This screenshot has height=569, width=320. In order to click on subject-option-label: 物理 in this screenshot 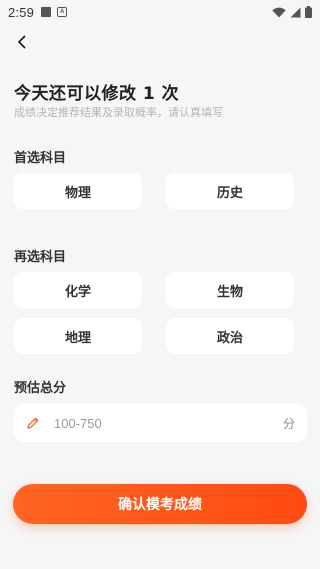, I will do `click(77, 193)`.